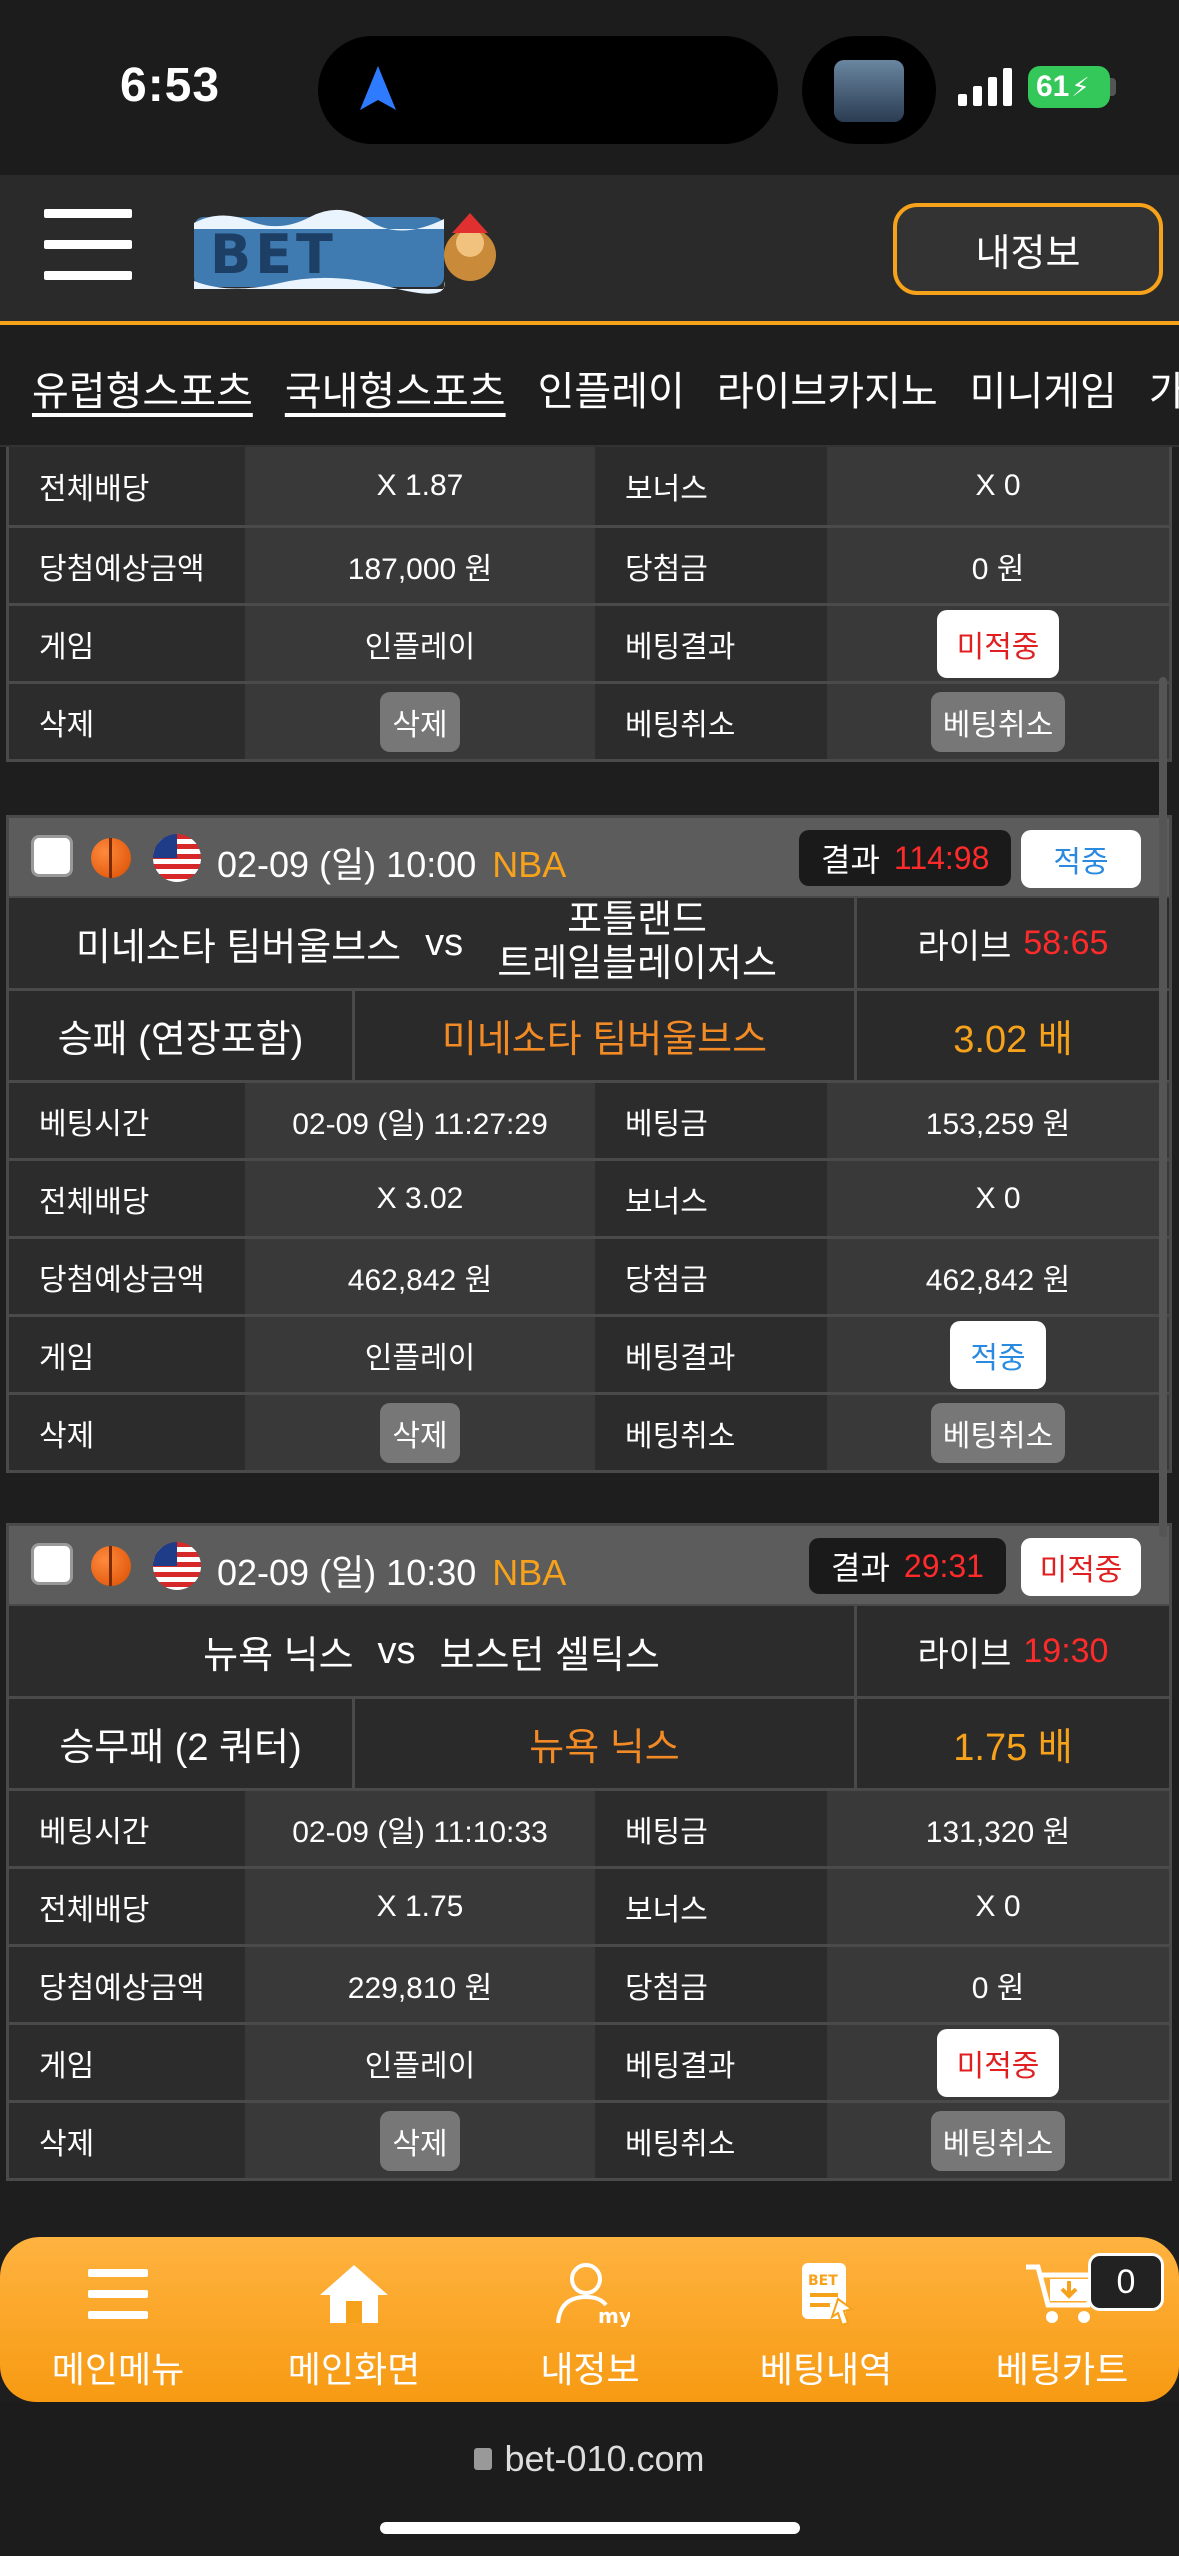 The height and width of the screenshot is (2556, 1179). Describe the element at coordinates (590, 2528) in the screenshot. I see `home-indicator` at that location.